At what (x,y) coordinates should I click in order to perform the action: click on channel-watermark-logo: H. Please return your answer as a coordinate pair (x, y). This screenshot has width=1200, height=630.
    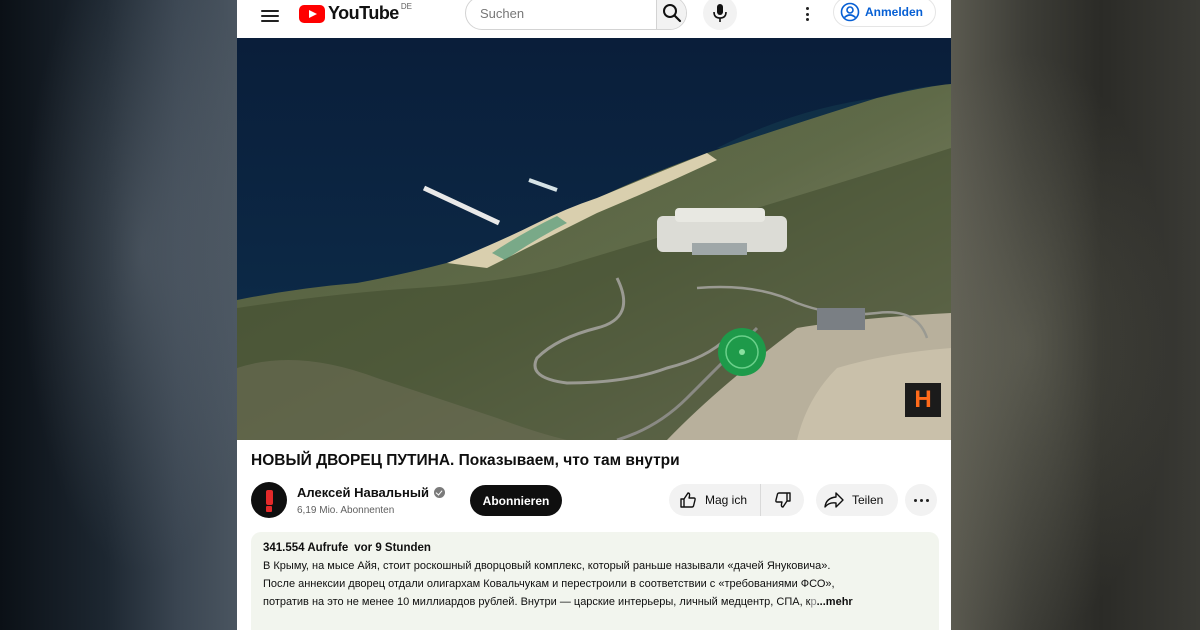
    Looking at the image, I should click on (923, 400).